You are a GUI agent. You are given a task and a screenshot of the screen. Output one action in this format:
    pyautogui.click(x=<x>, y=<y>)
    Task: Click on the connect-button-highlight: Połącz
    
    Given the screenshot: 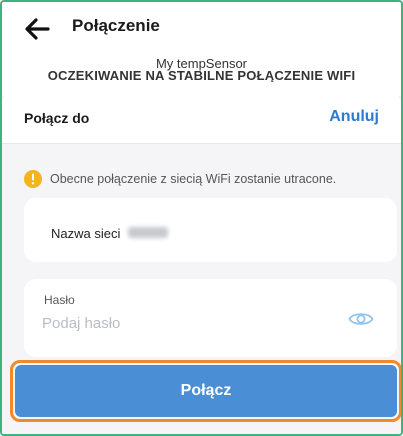 What is the action you would take?
    pyautogui.click(x=205, y=391)
    